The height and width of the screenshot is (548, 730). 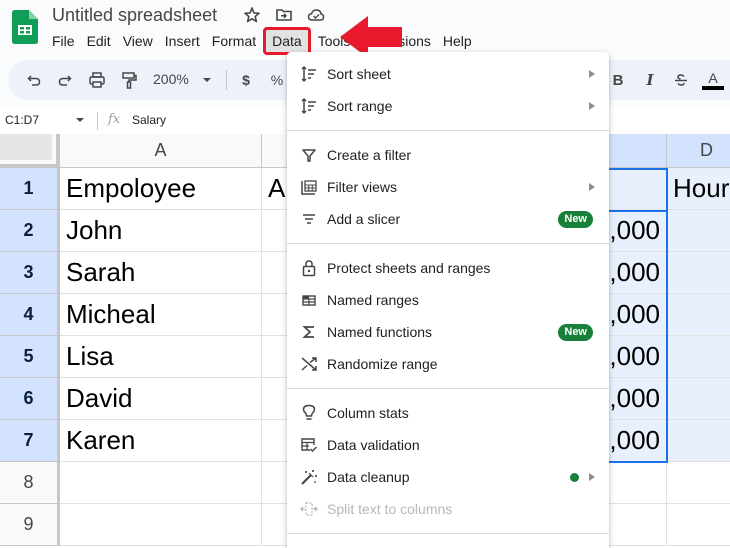 I want to click on cell-a7: Karen, so click(x=161, y=441).